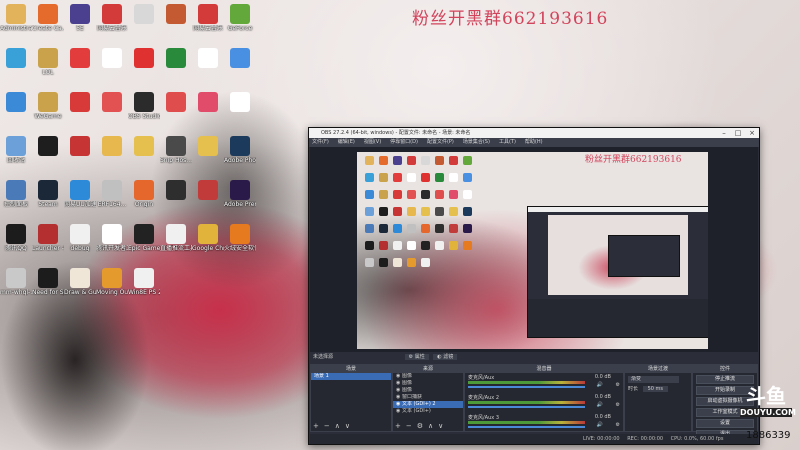  Describe the element at coordinates (428, 404) in the screenshot. I see `source-item: ◉ 文本 (GDI+) 2` at that location.